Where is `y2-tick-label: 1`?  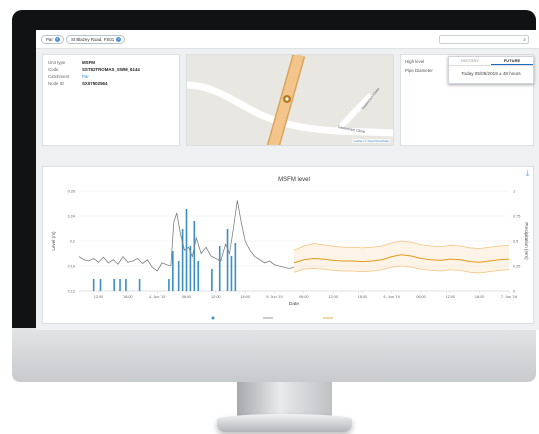
y2-tick-label: 1 is located at coordinates (514, 192).